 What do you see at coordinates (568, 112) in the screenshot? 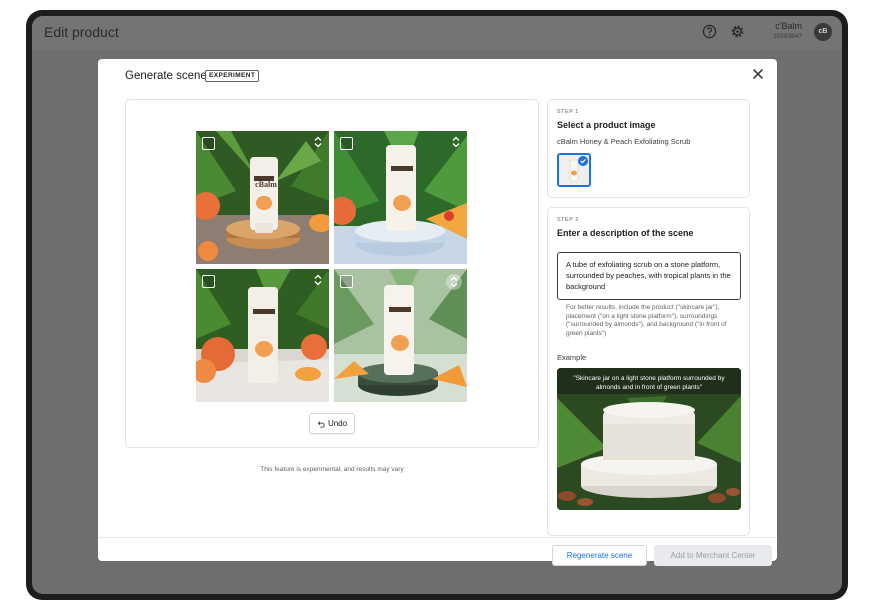
I see `step1-label: STEP 1` at bounding box center [568, 112].